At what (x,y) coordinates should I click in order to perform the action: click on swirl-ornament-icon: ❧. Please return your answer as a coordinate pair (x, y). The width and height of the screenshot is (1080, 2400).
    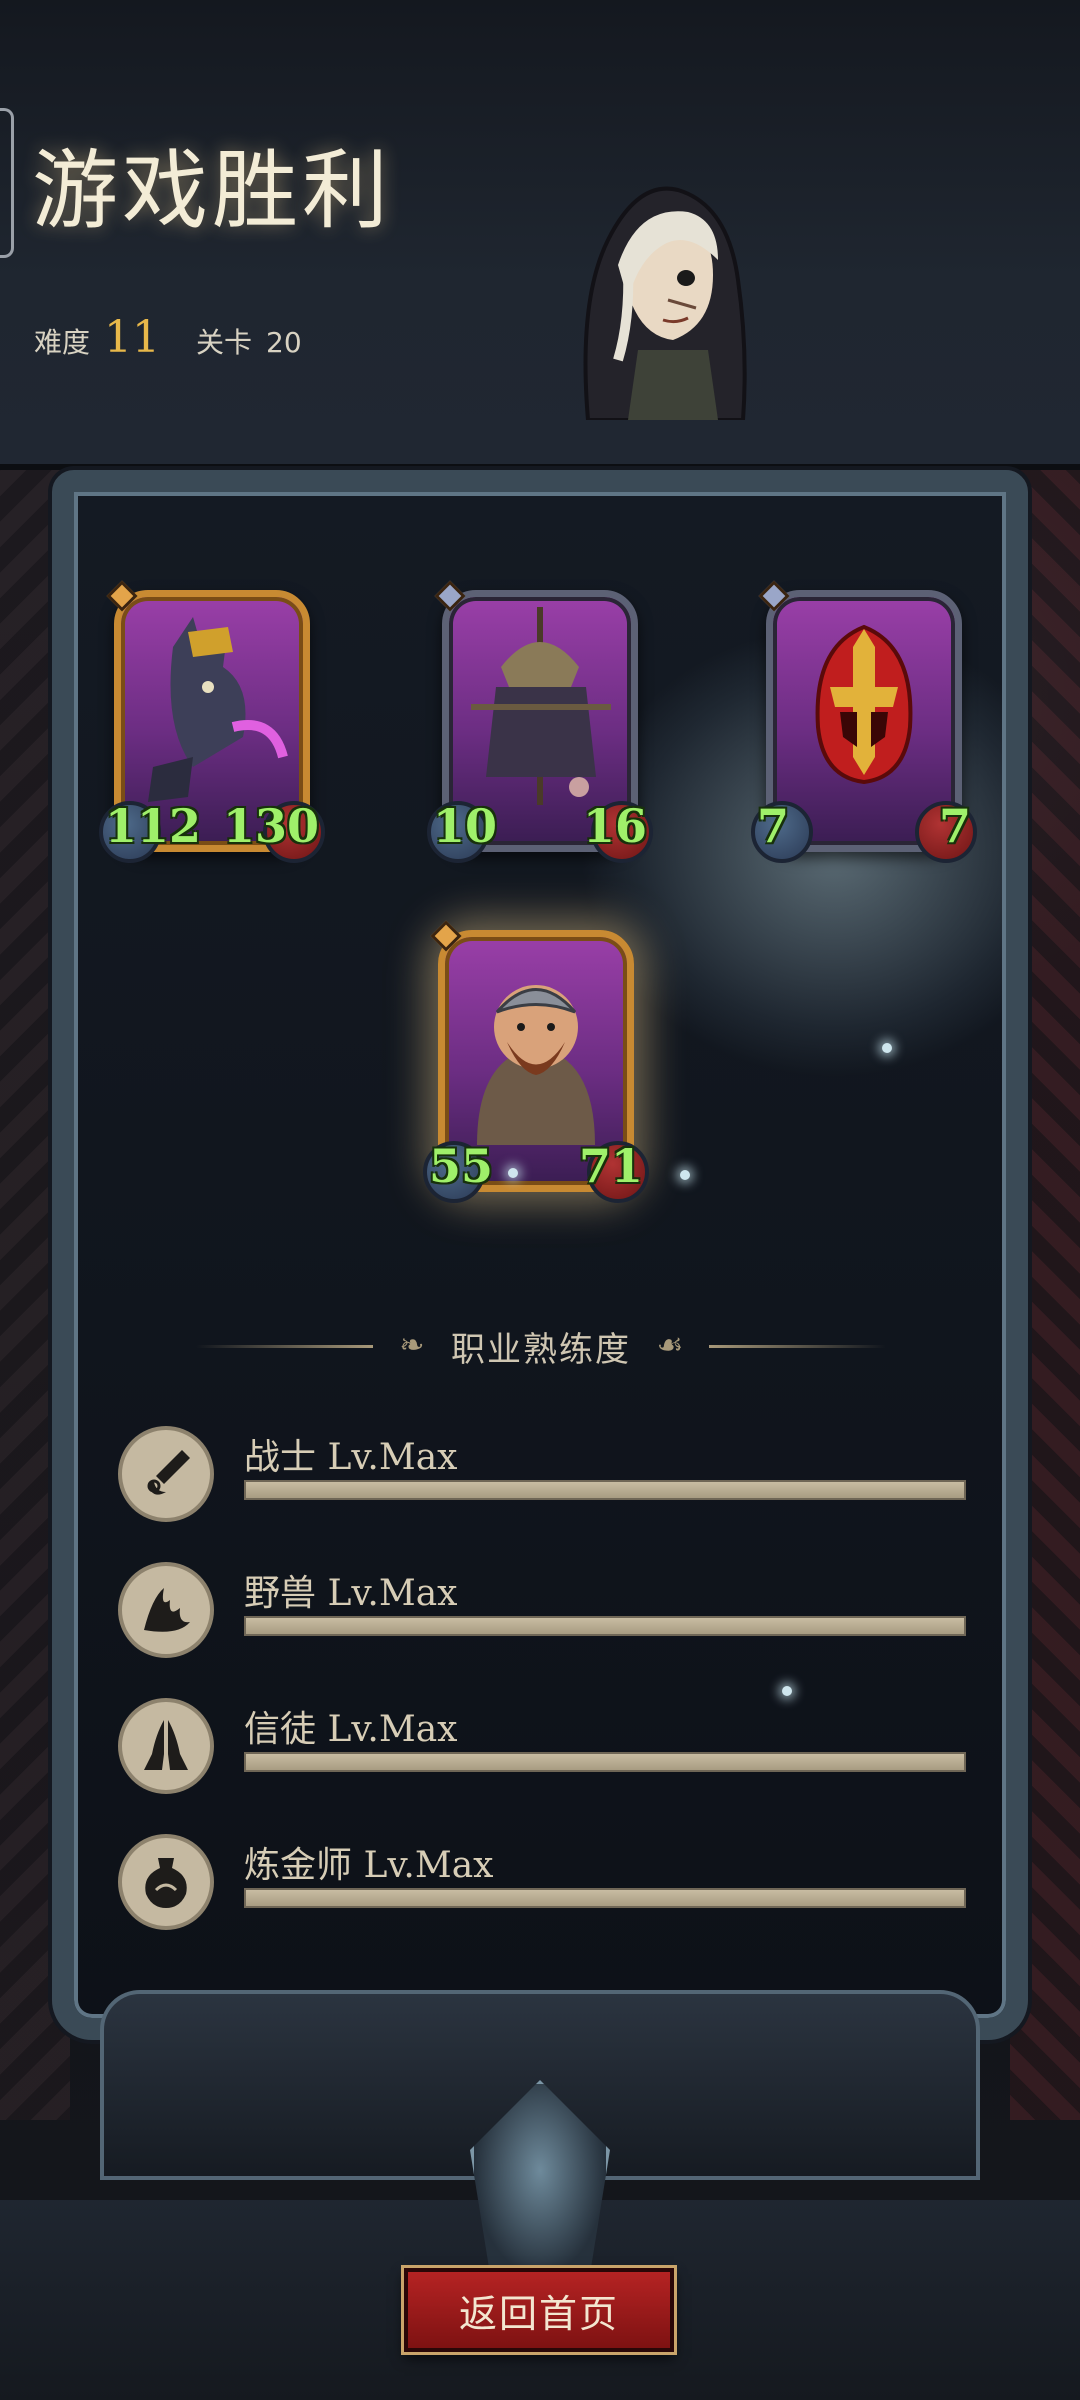
    Looking at the image, I should click on (412, 1345).